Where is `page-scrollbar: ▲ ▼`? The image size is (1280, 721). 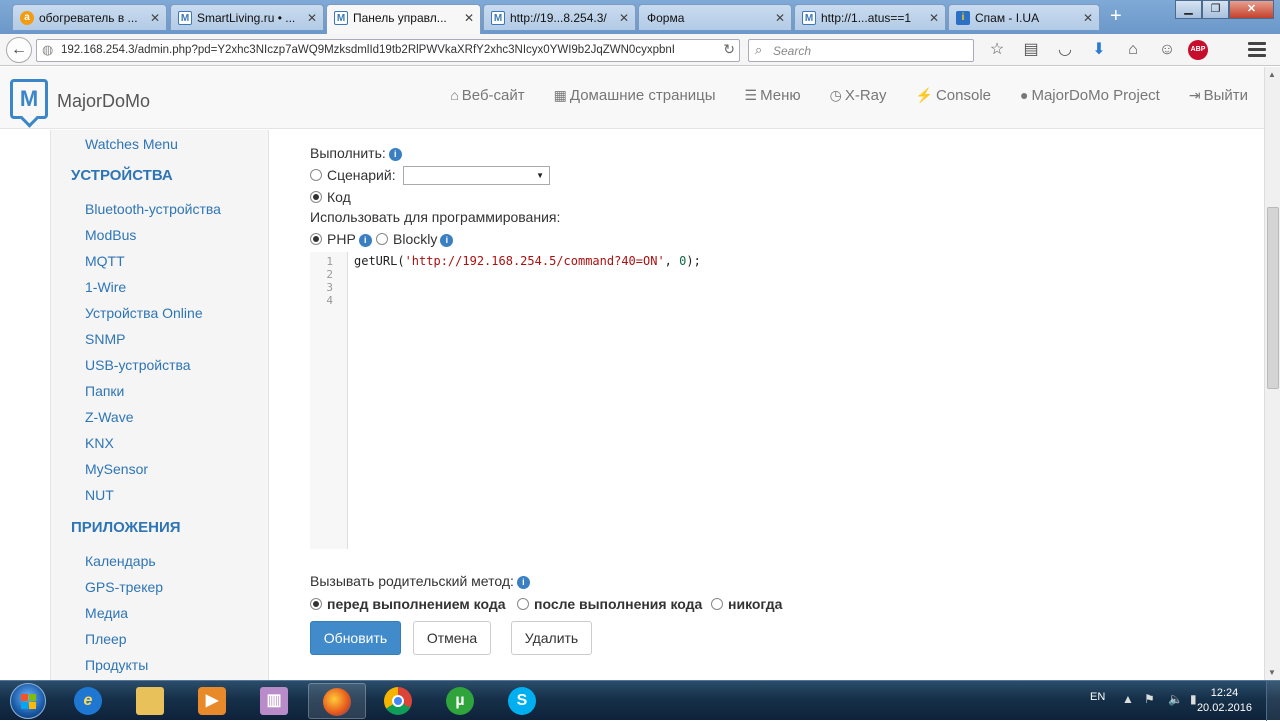 page-scrollbar: ▲ ▼ is located at coordinates (1272, 373).